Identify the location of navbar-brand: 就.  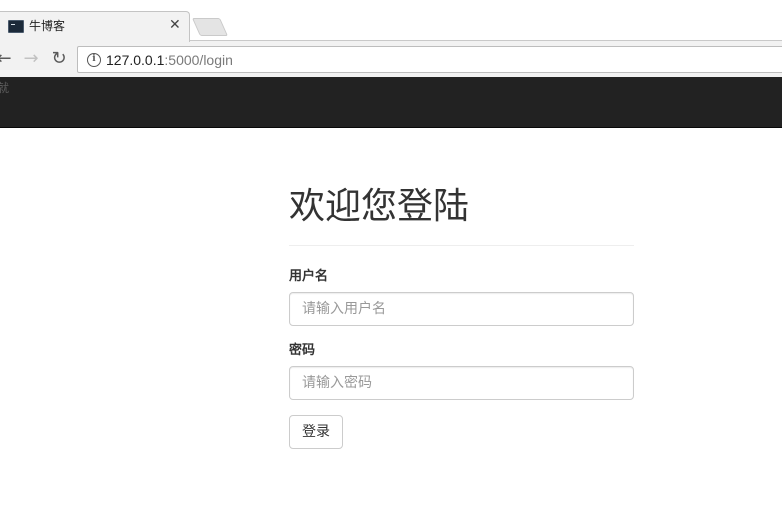
(4, 88).